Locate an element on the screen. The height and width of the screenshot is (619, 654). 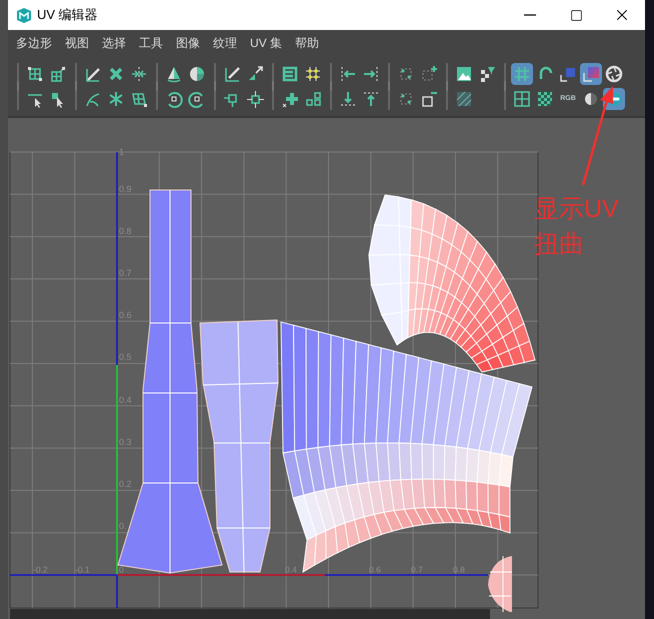
app-icon is located at coordinates (24, 15).